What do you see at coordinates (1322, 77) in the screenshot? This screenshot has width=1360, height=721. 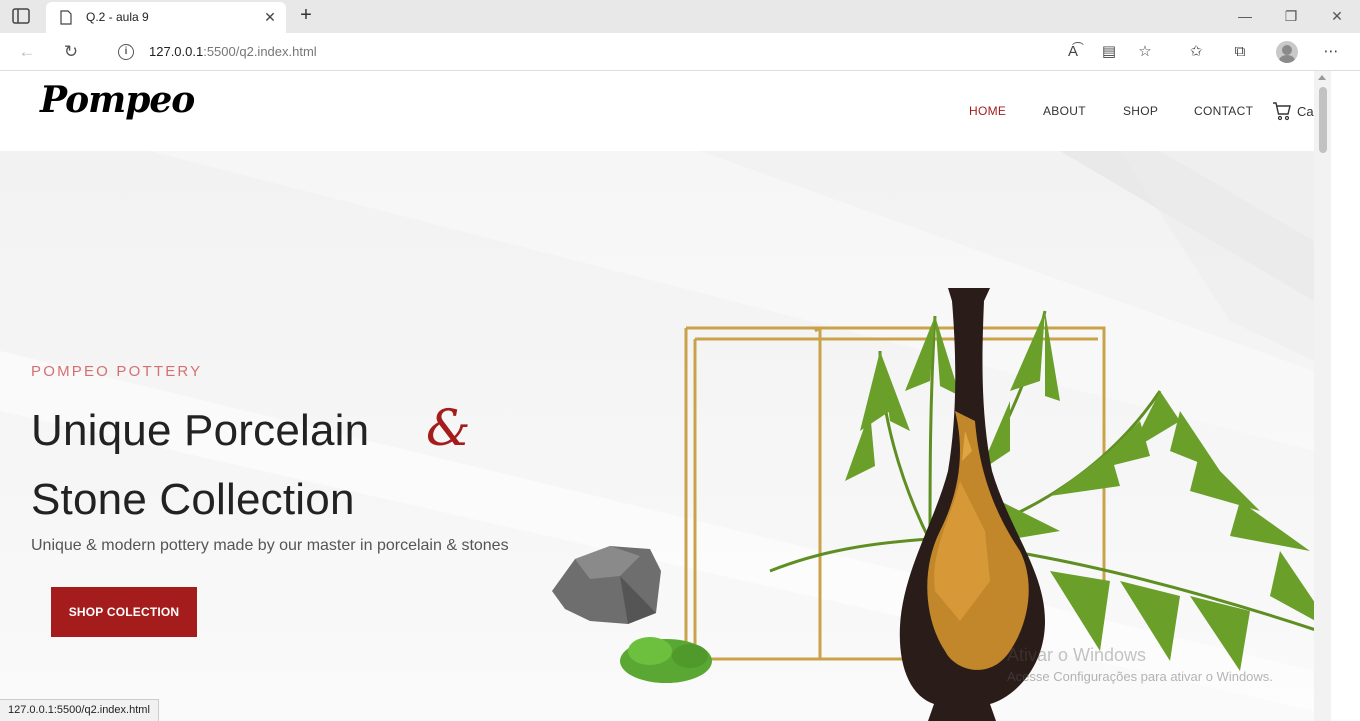 I see `scroll-up-icon` at bounding box center [1322, 77].